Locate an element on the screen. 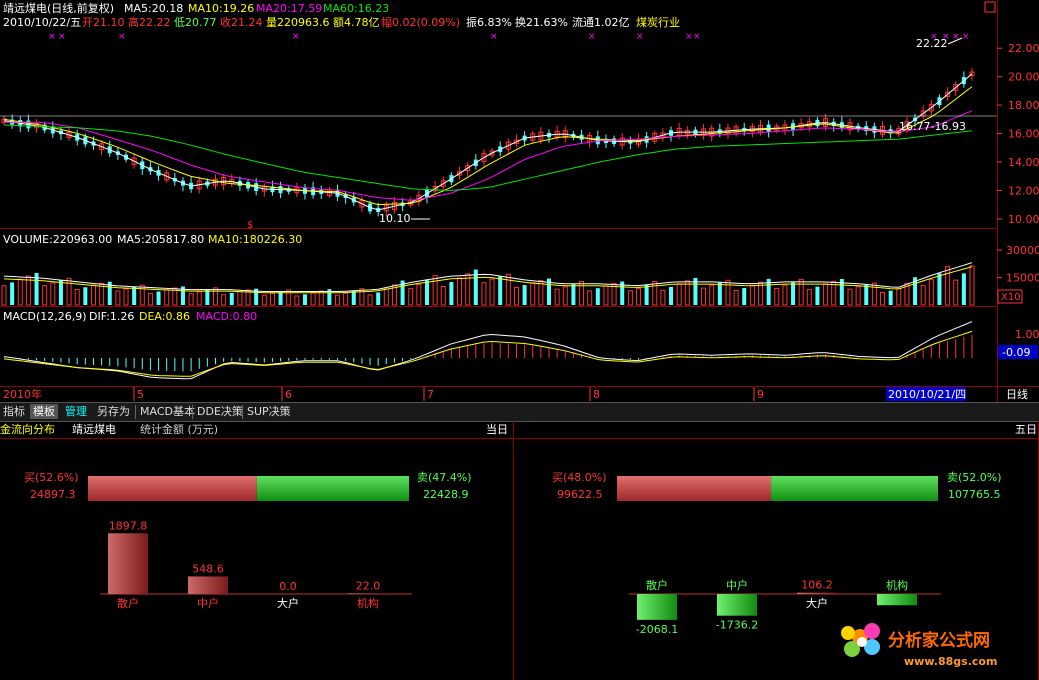 The height and width of the screenshot is (680, 1039). dif-line is located at coordinates (488, 350).